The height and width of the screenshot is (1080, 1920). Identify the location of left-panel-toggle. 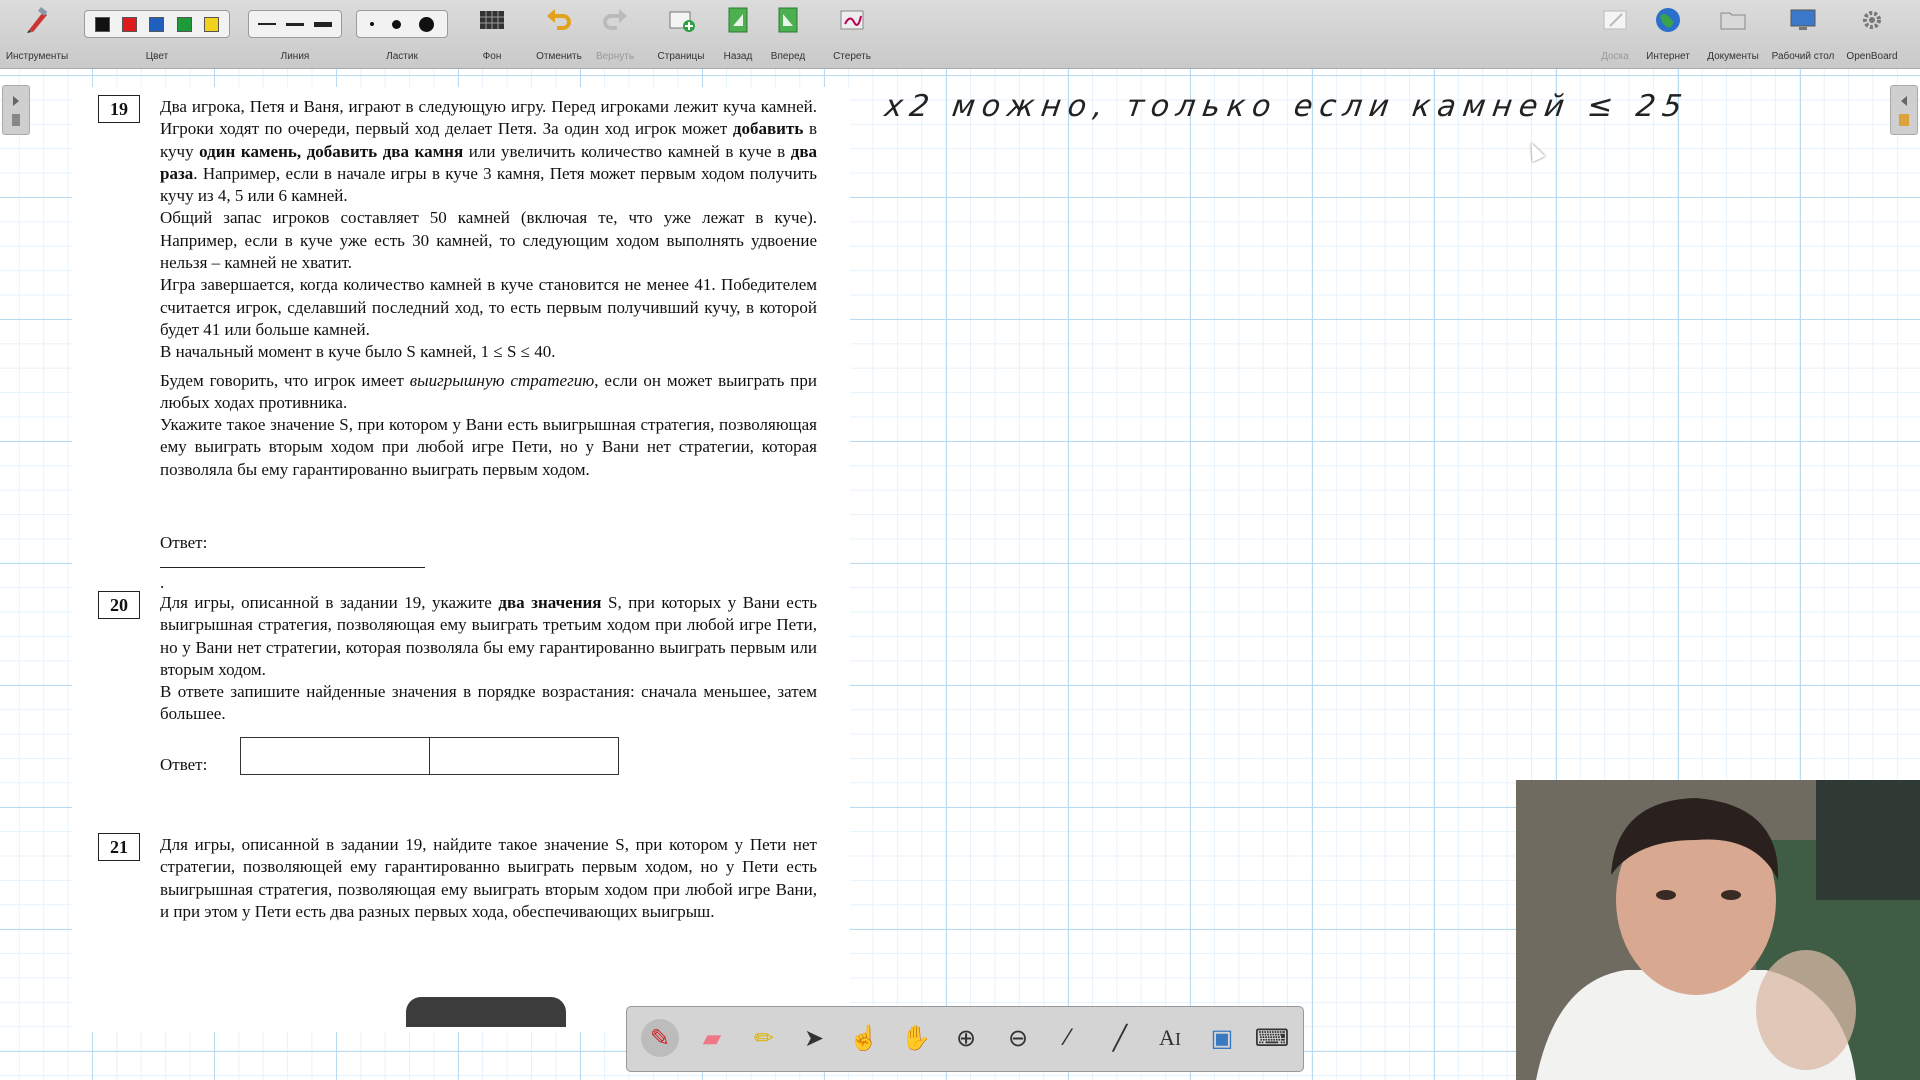
(16, 110).